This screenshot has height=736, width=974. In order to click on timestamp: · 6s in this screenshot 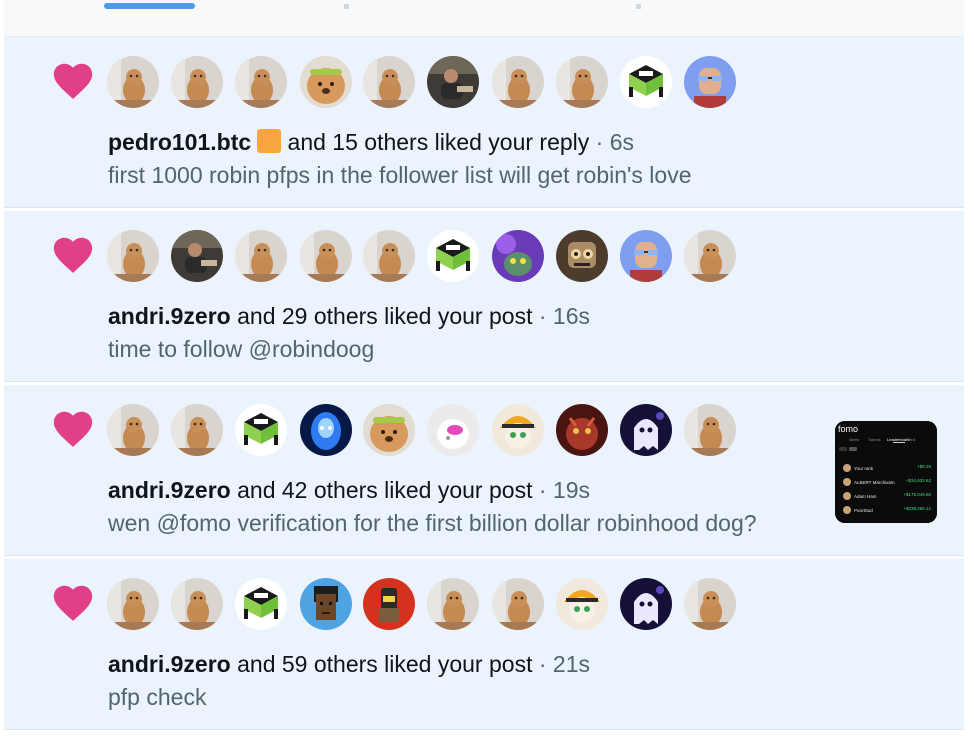, I will do `click(612, 142)`.